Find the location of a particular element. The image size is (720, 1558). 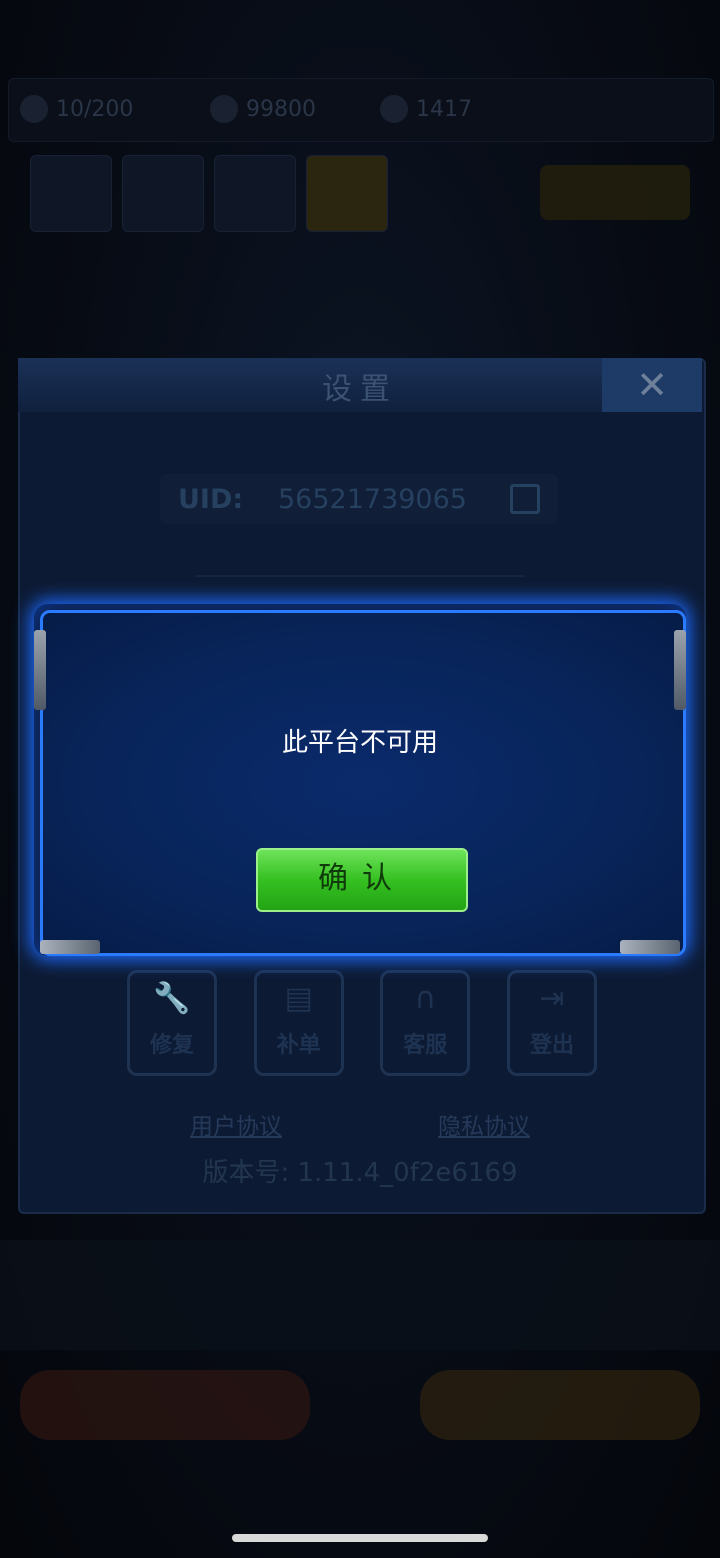

bottom-right-corner-decoration is located at coordinates (650, 947).